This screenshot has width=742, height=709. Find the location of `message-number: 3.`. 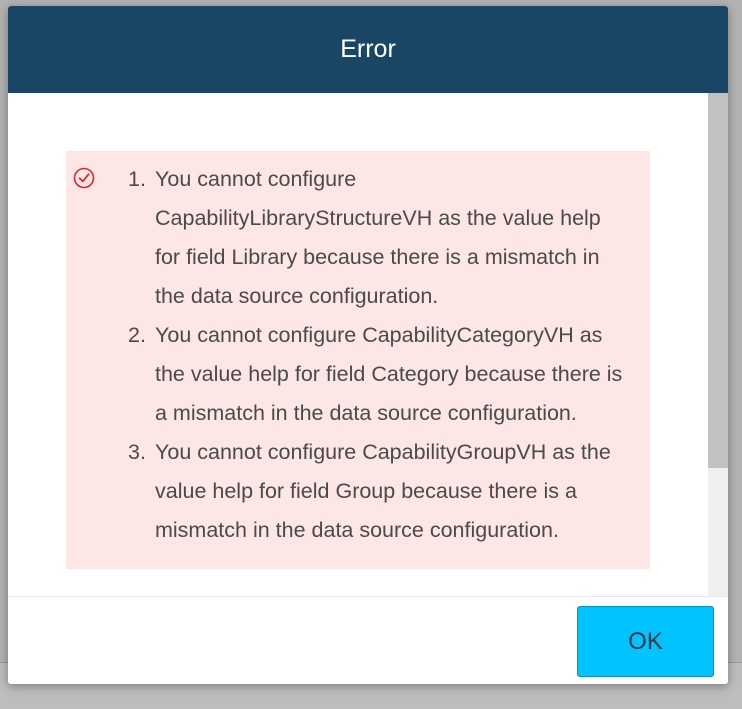

message-number: 3. is located at coordinates (137, 452).